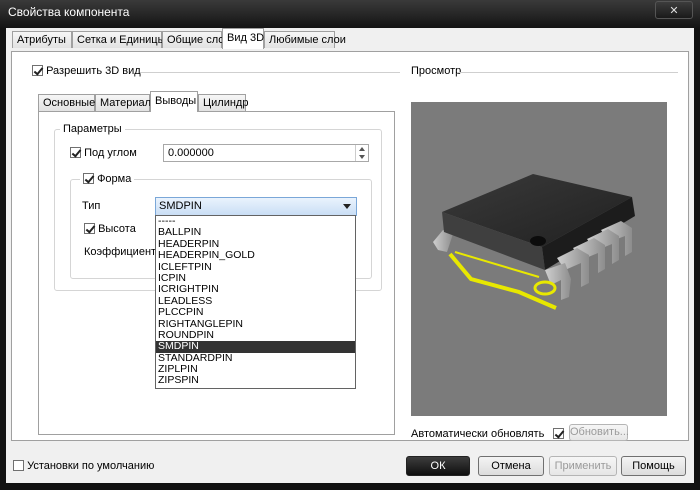 The height and width of the screenshot is (490, 700). Describe the element at coordinates (174, 101) in the screenshot. I see `subtab-pins: Выводы` at that location.